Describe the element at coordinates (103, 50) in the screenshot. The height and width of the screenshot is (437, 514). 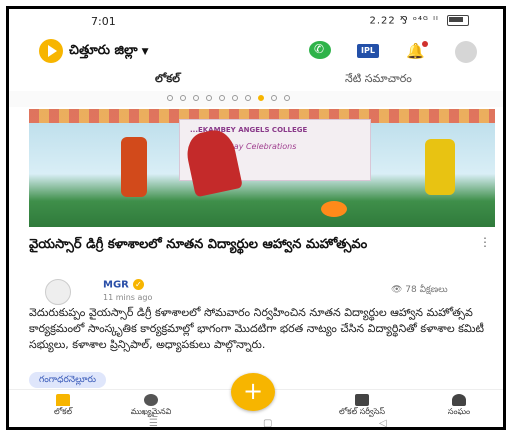
I see `district-label: చిత్తూరు జిల్లా` at that location.